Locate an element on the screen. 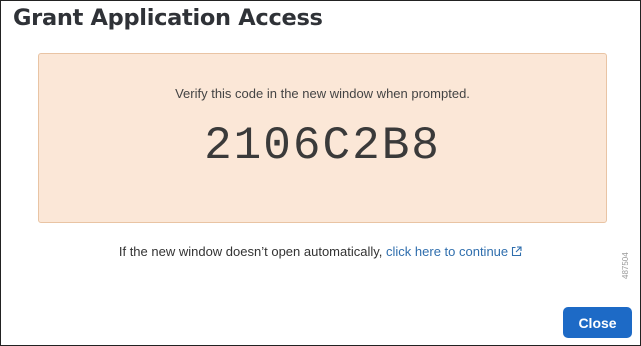 The width and height of the screenshot is (641, 346). close-button: Close is located at coordinates (597, 322).